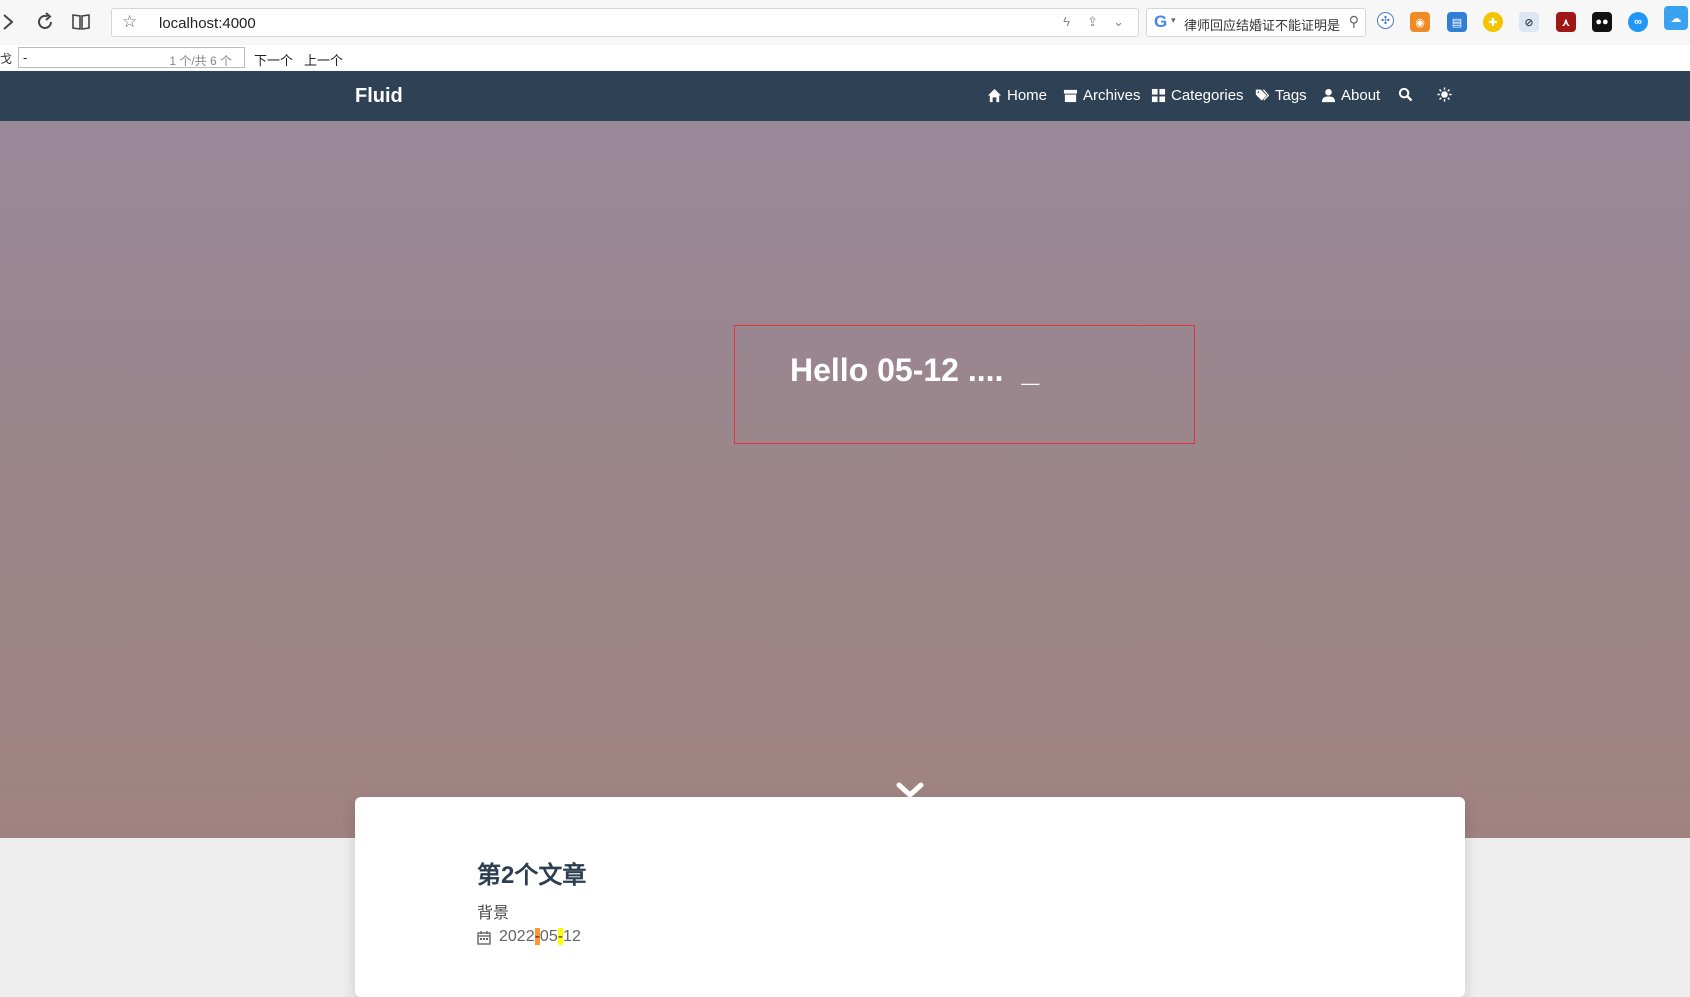 This screenshot has height=997, width=1690. Describe the element at coordinates (45, 22) in the screenshot. I see `reload-icon` at that location.